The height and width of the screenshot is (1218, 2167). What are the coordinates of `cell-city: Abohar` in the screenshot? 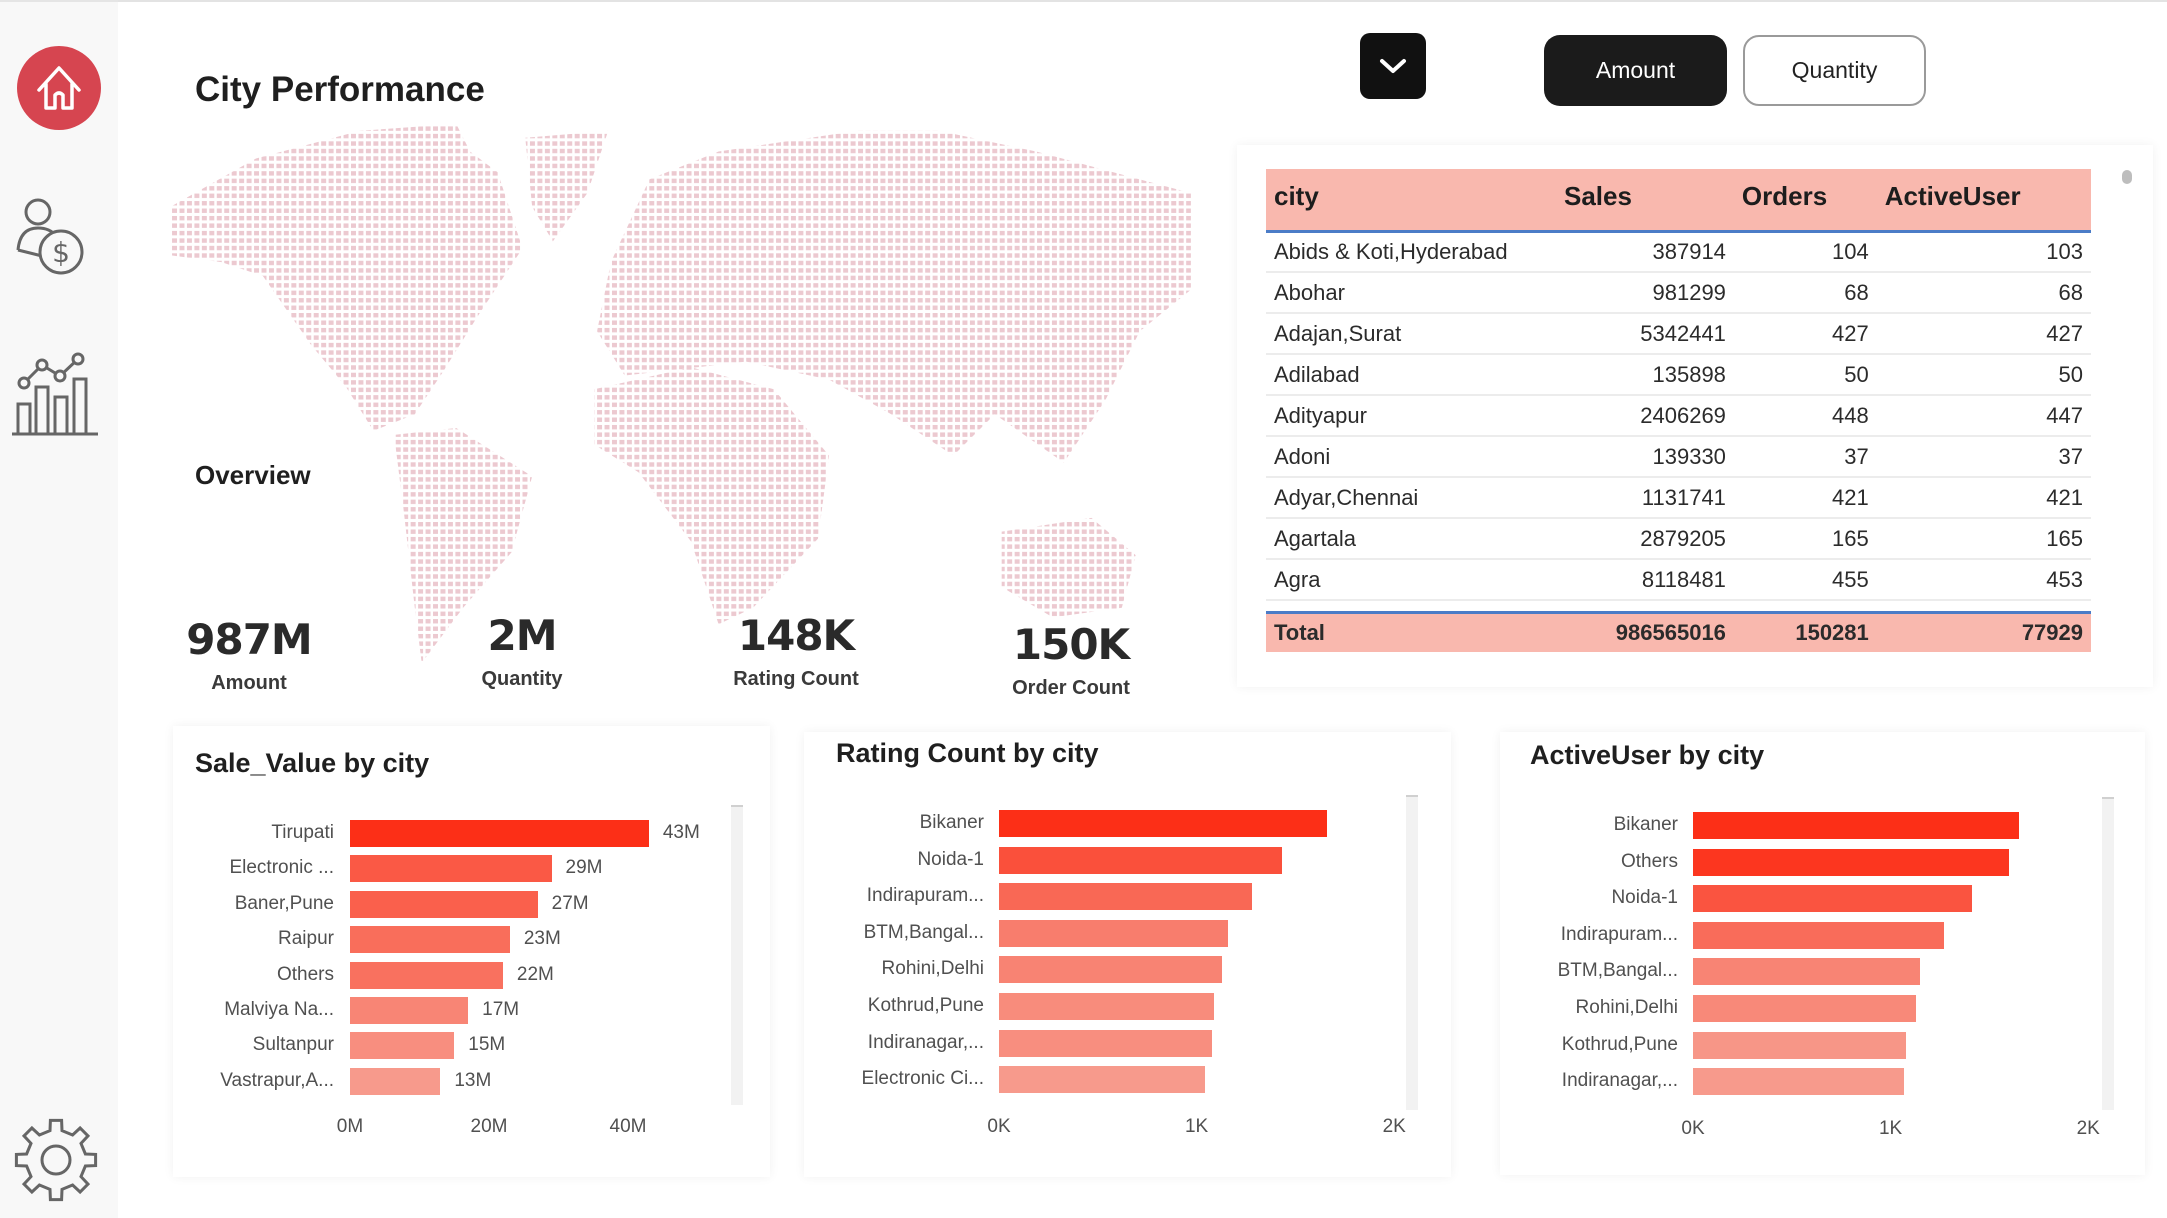 It's located at (1411, 293).